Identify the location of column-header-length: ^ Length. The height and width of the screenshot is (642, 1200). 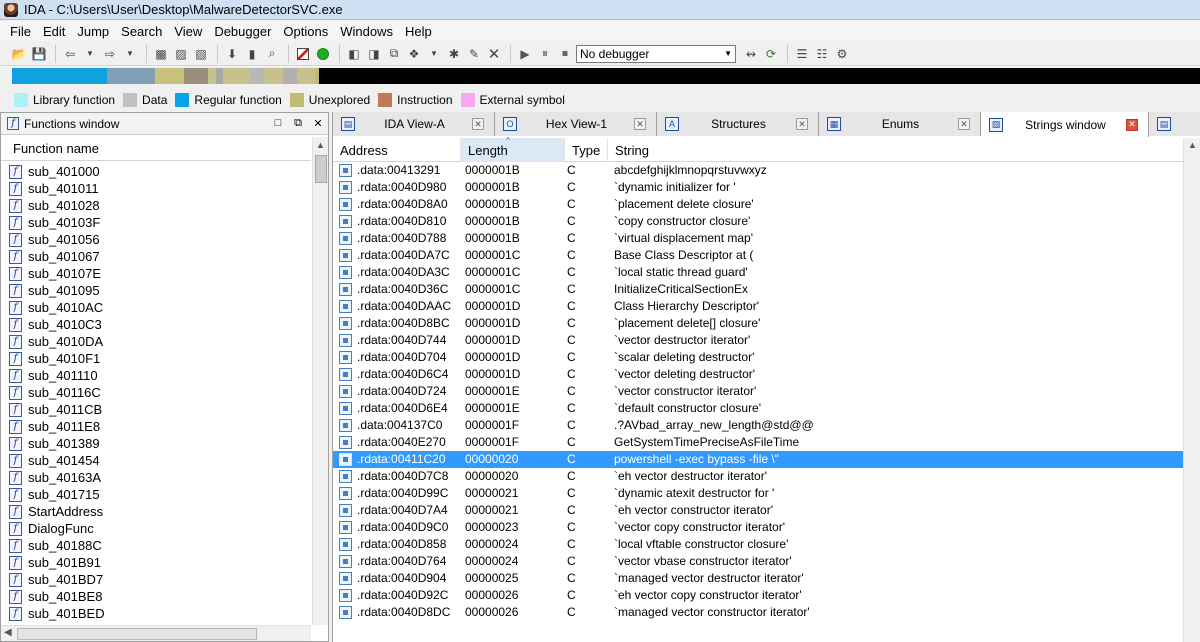
(513, 149).